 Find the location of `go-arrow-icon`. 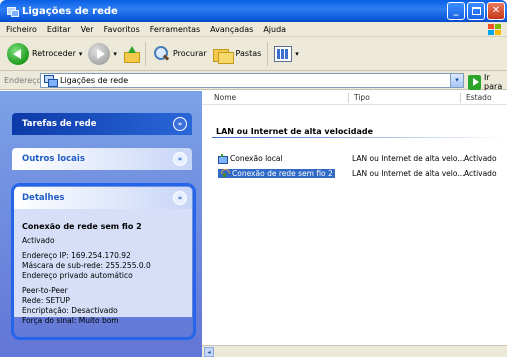

go-arrow-icon is located at coordinates (475, 82).